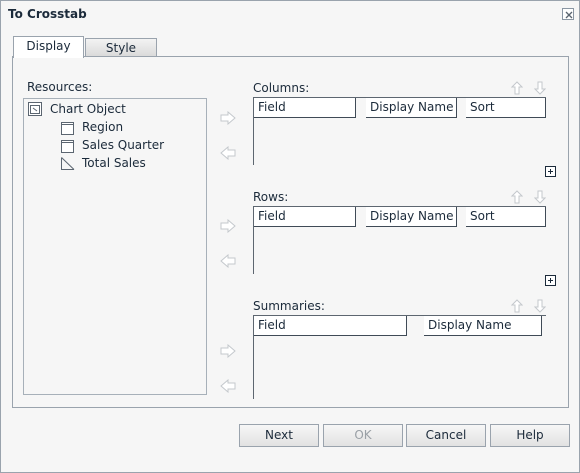 This screenshot has width=580, height=473. I want to click on add-to-rows-arrow-icon, so click(228, 226).